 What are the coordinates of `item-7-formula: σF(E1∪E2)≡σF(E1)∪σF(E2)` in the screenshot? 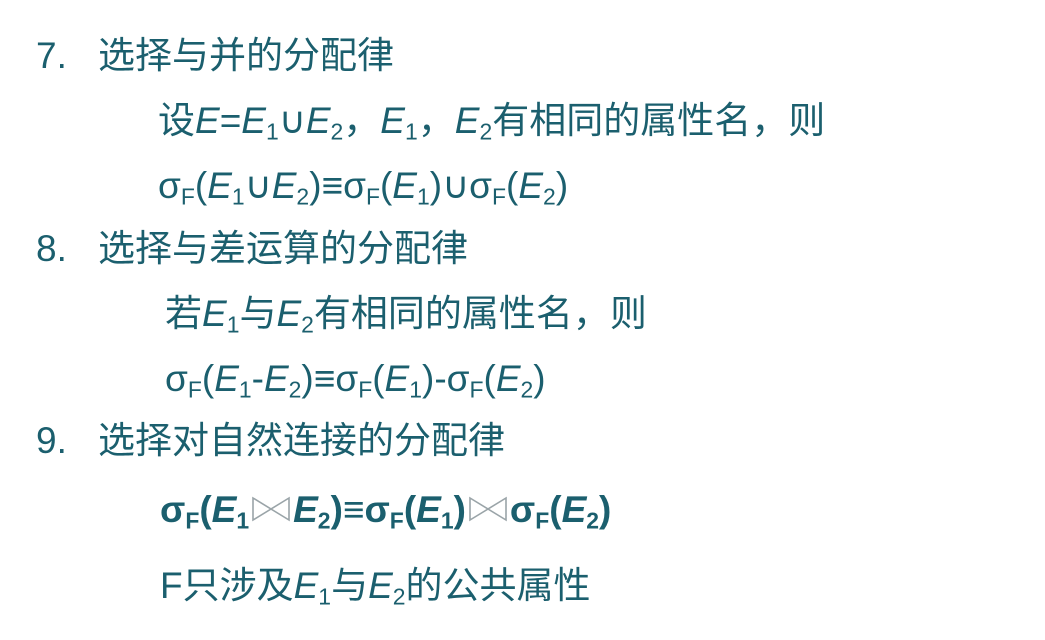 It's located at (363, 186).